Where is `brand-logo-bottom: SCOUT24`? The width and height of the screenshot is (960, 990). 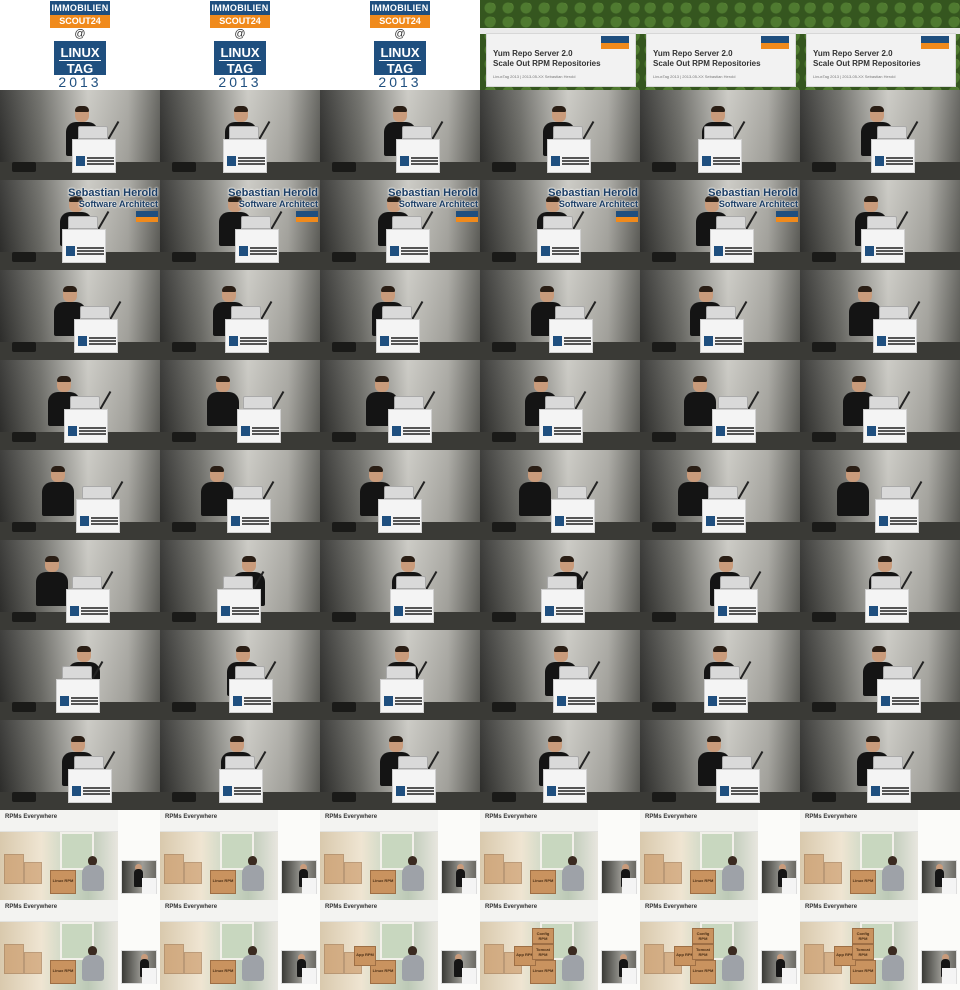 brand-logo-bottom: SCOUT24 is located at coordinates (80, 21).